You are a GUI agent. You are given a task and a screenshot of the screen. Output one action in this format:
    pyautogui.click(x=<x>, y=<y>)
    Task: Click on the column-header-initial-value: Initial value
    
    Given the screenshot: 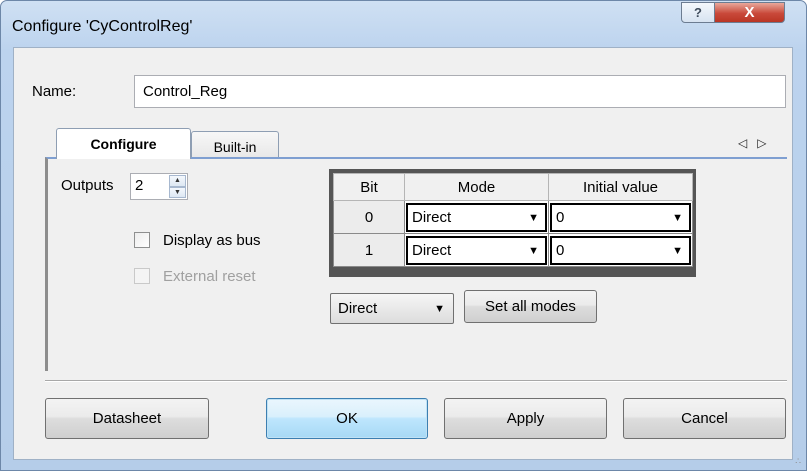 What is the action you would take?
    pyautogui.click(x=620, y=187)
    